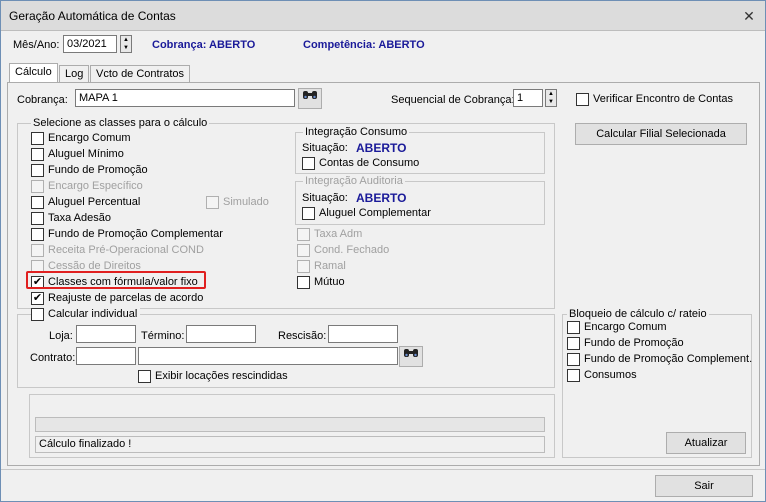  I want to click on competencia-status: Competência: ABERTO, so click(364, 45).